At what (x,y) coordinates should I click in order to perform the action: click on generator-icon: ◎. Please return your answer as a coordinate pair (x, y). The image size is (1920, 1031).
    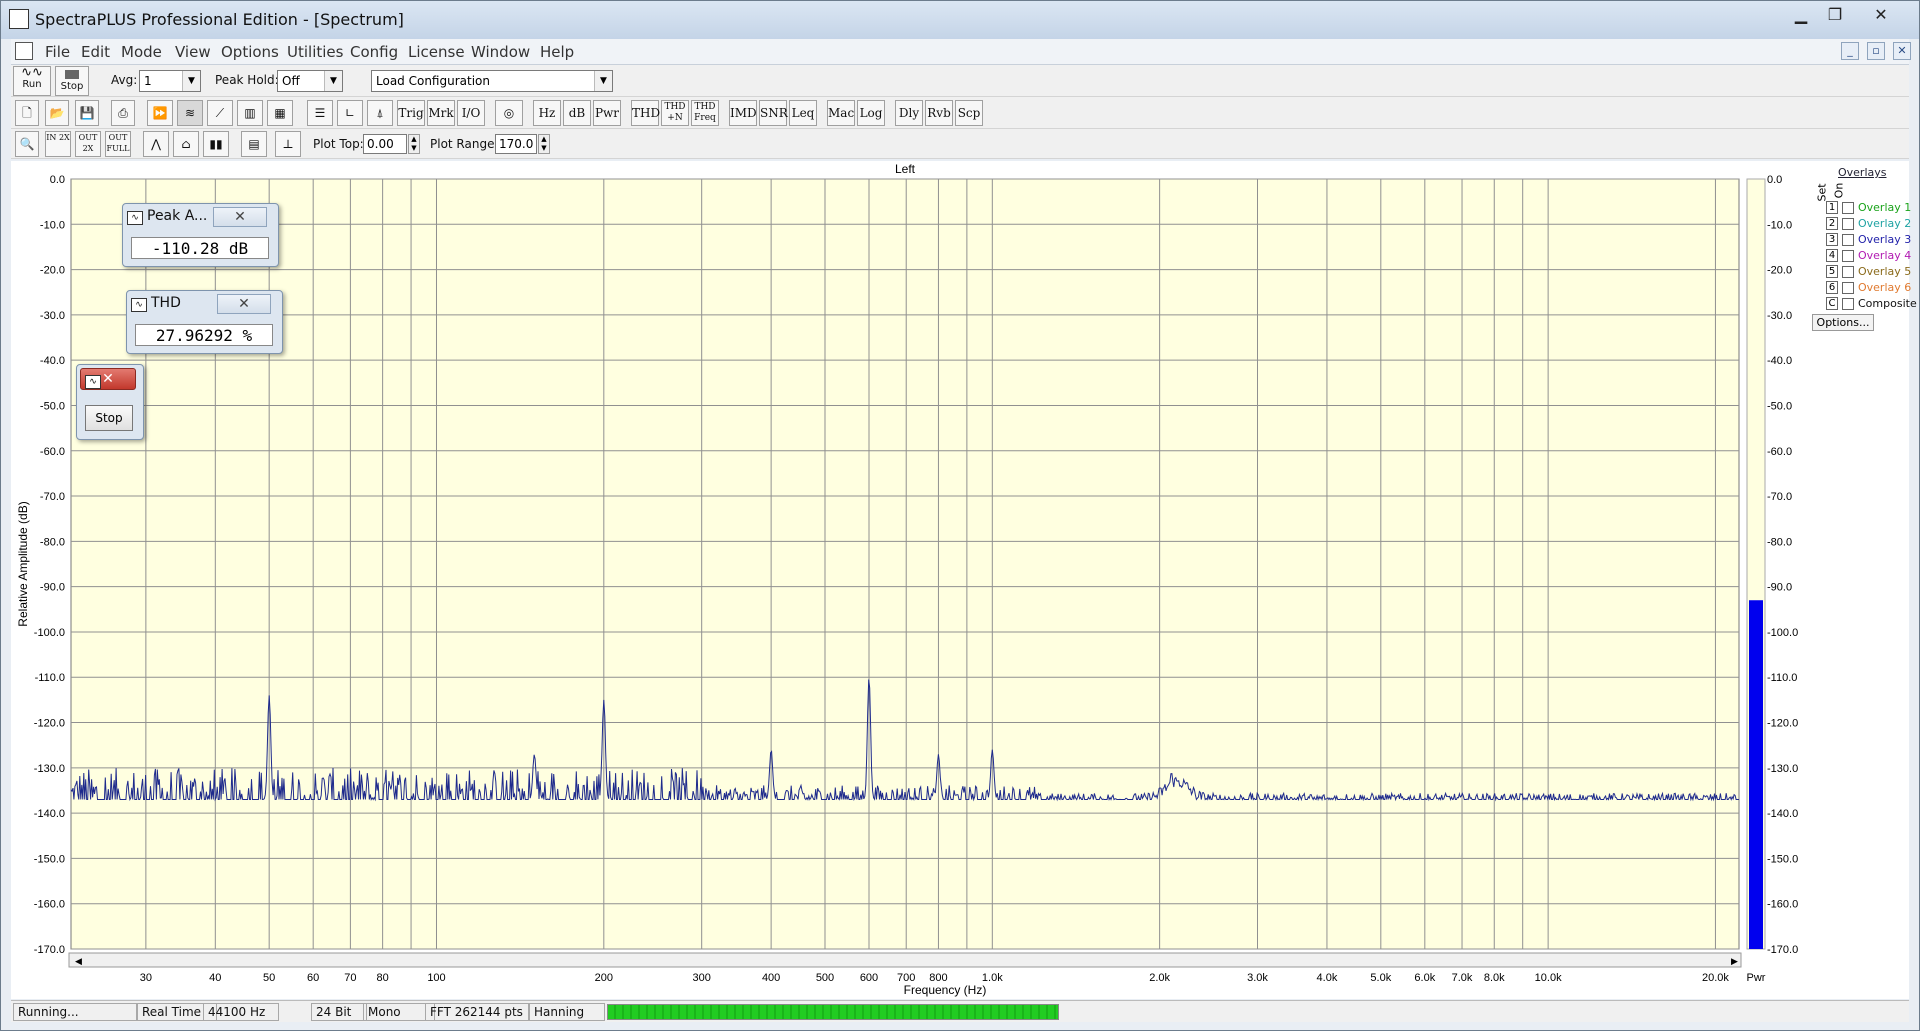
    Looking at the image, I should click on (509, 113).